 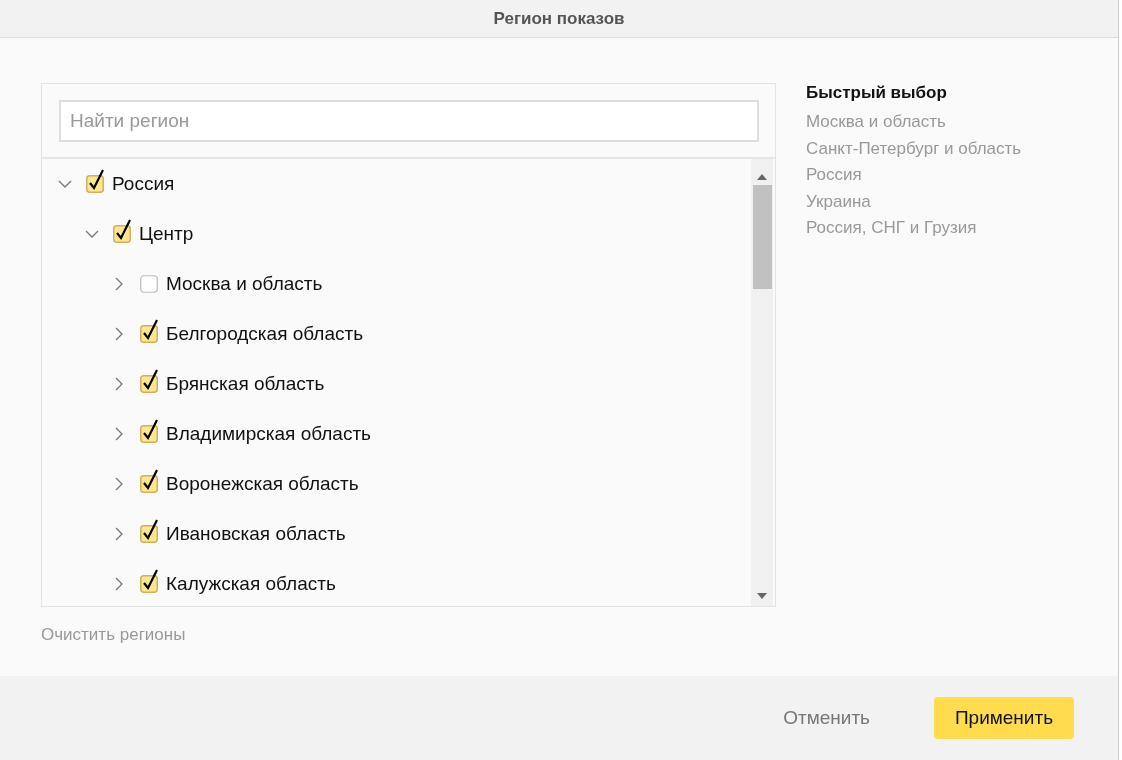 I want to click on quick-select-link: Россия, so click(x=834, y=175).